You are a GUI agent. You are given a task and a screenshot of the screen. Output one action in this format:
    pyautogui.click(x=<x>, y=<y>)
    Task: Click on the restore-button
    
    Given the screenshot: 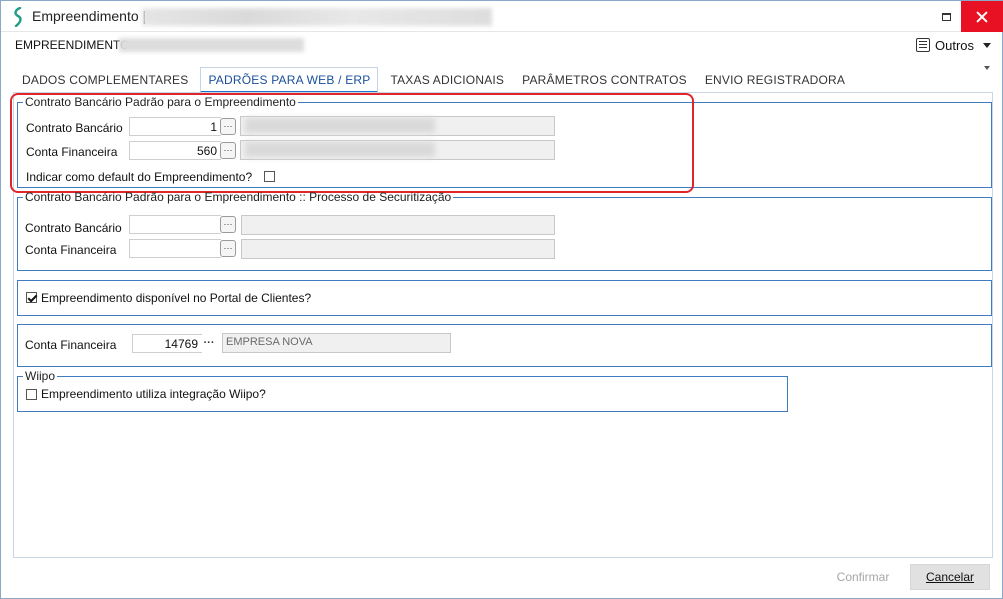 What is the action you would take?
    pyautogui.click(x=946, y=16)
    